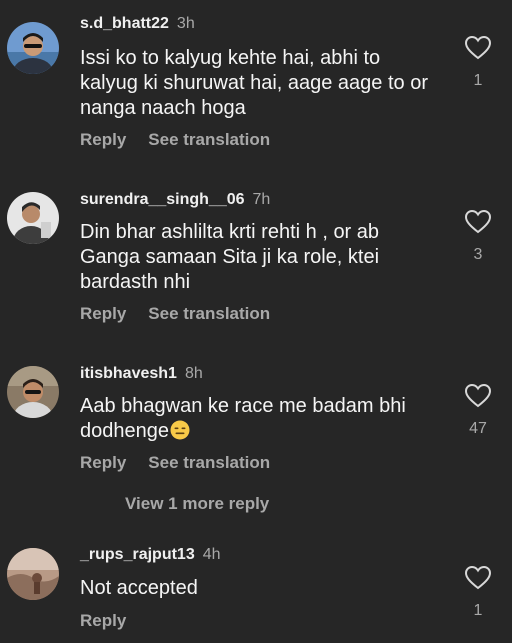 The width and height of the screenshot is (512, 643). What do you see at coordinates (124, 23) in the screenshot?
I see `username: s.d_bhatt22` at bounding box center [124, 23].